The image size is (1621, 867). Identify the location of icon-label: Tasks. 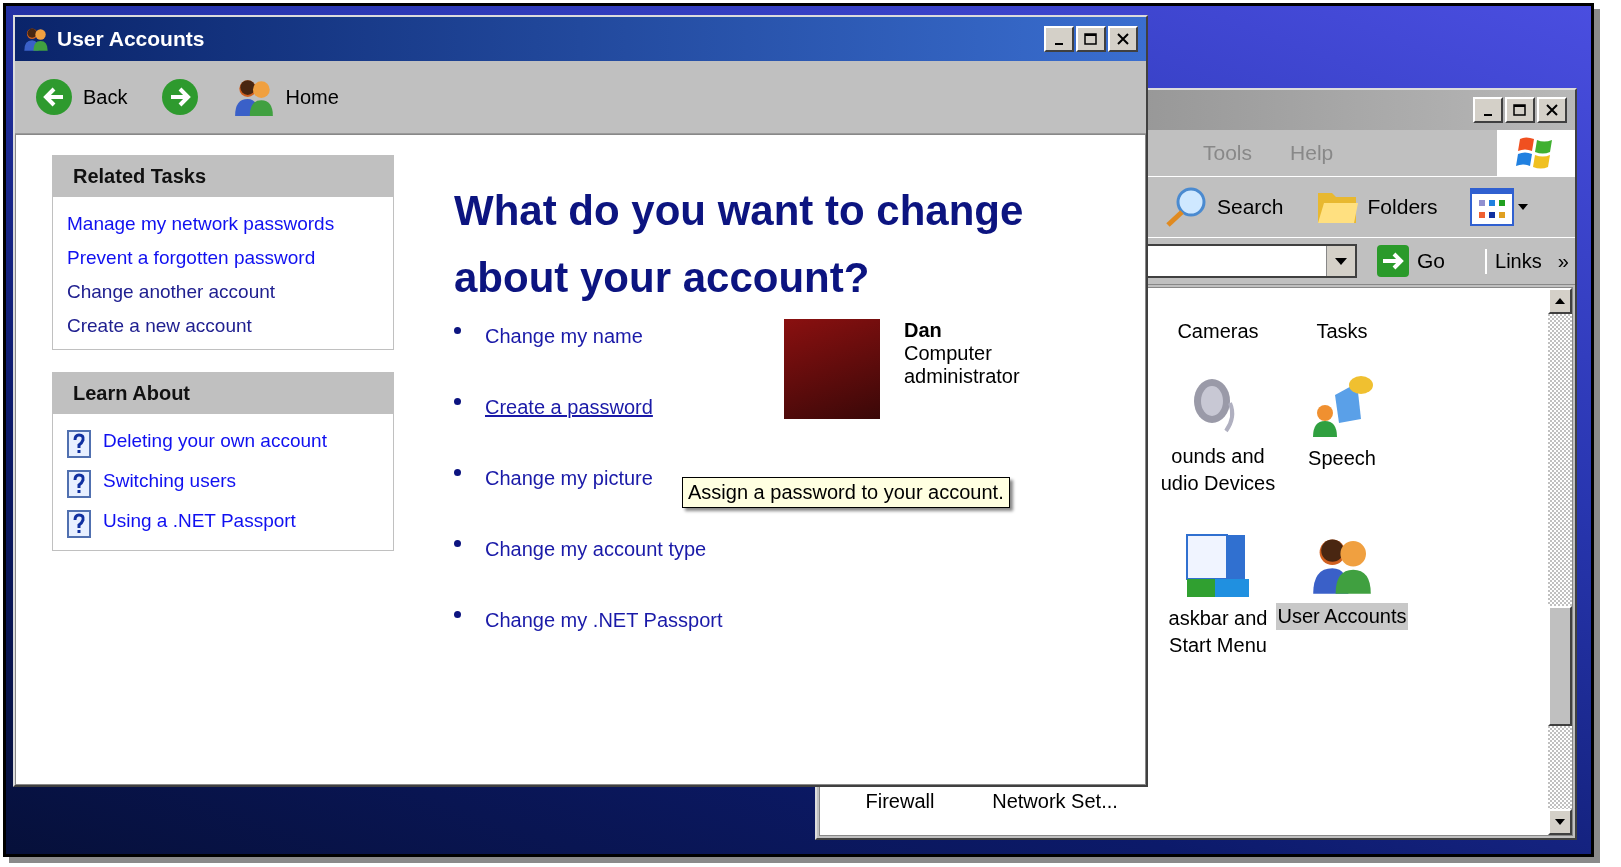
(1342, 331).